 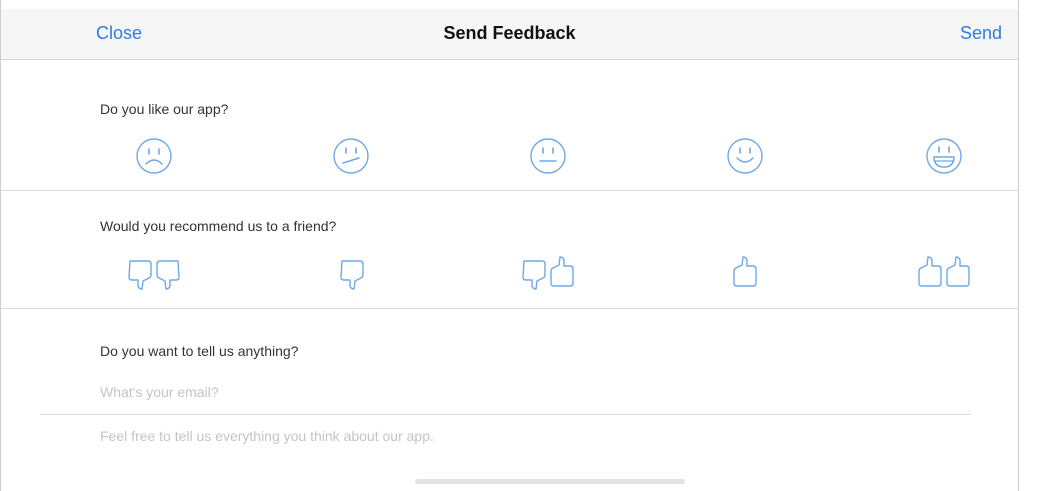 I want to click on page-title: Send Feedback, so click(x=509, y=33).